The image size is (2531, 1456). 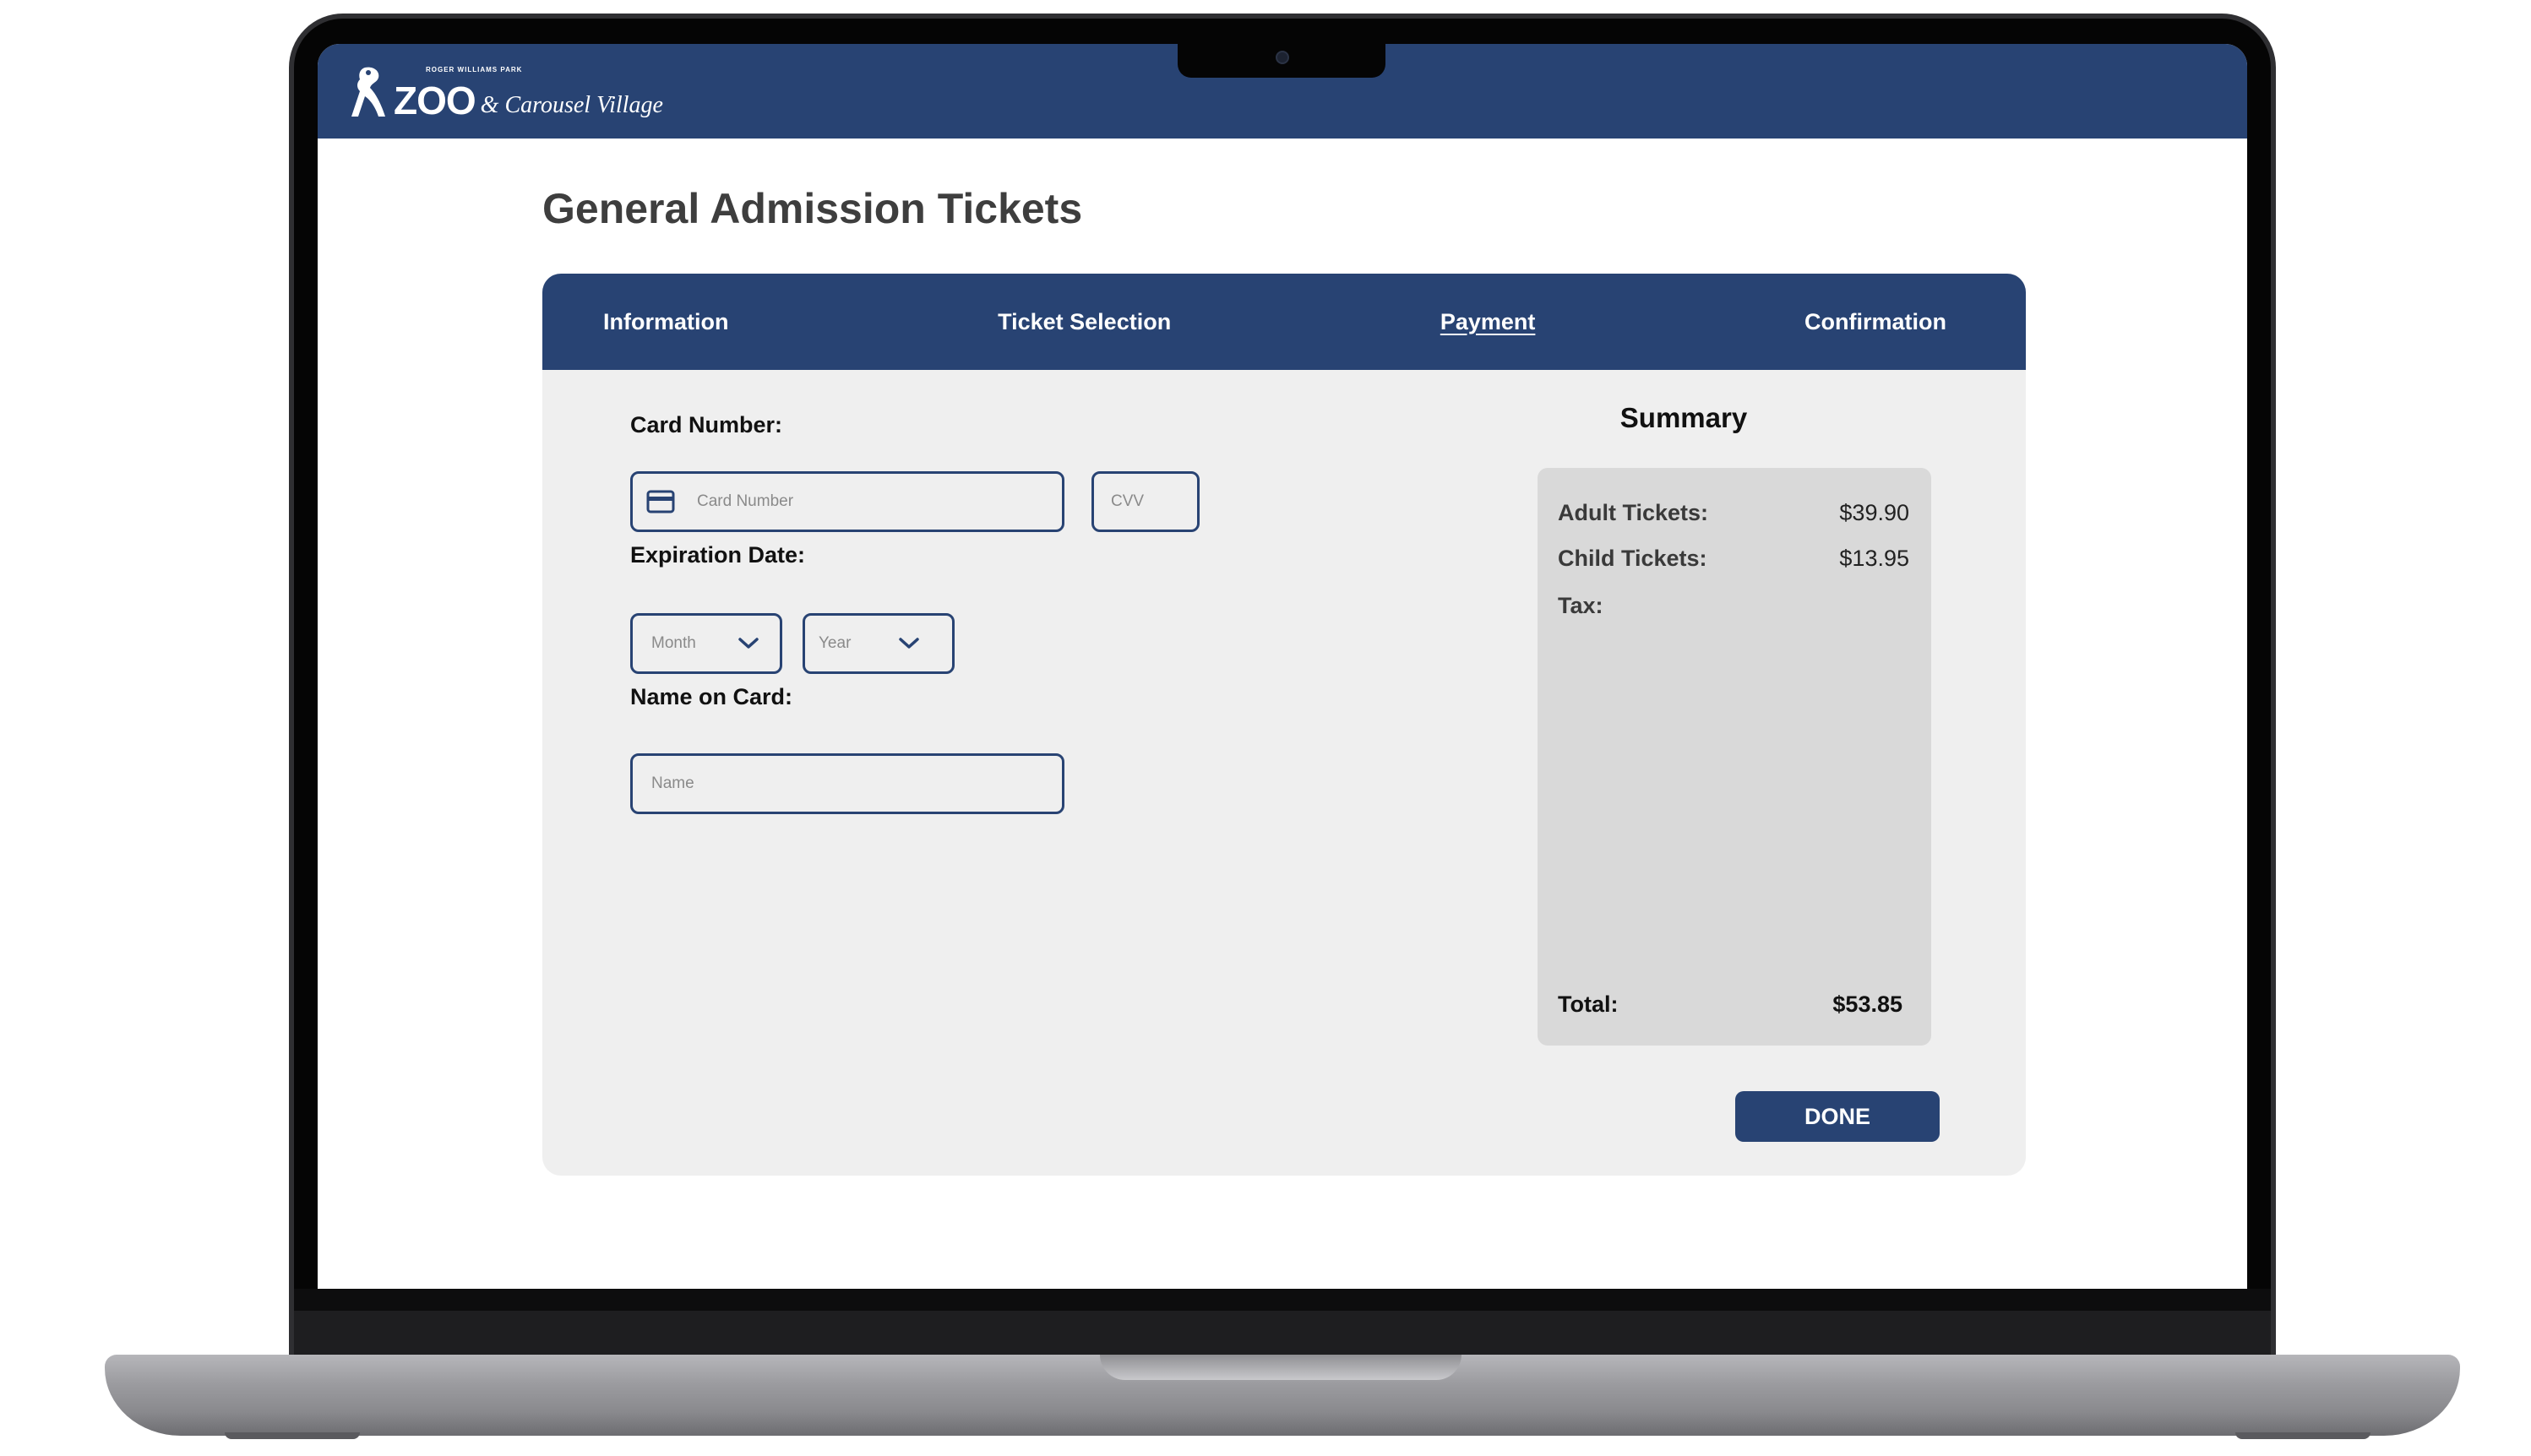 I want to click on card-number-label: Card Number:, so click(x=707, y=424).